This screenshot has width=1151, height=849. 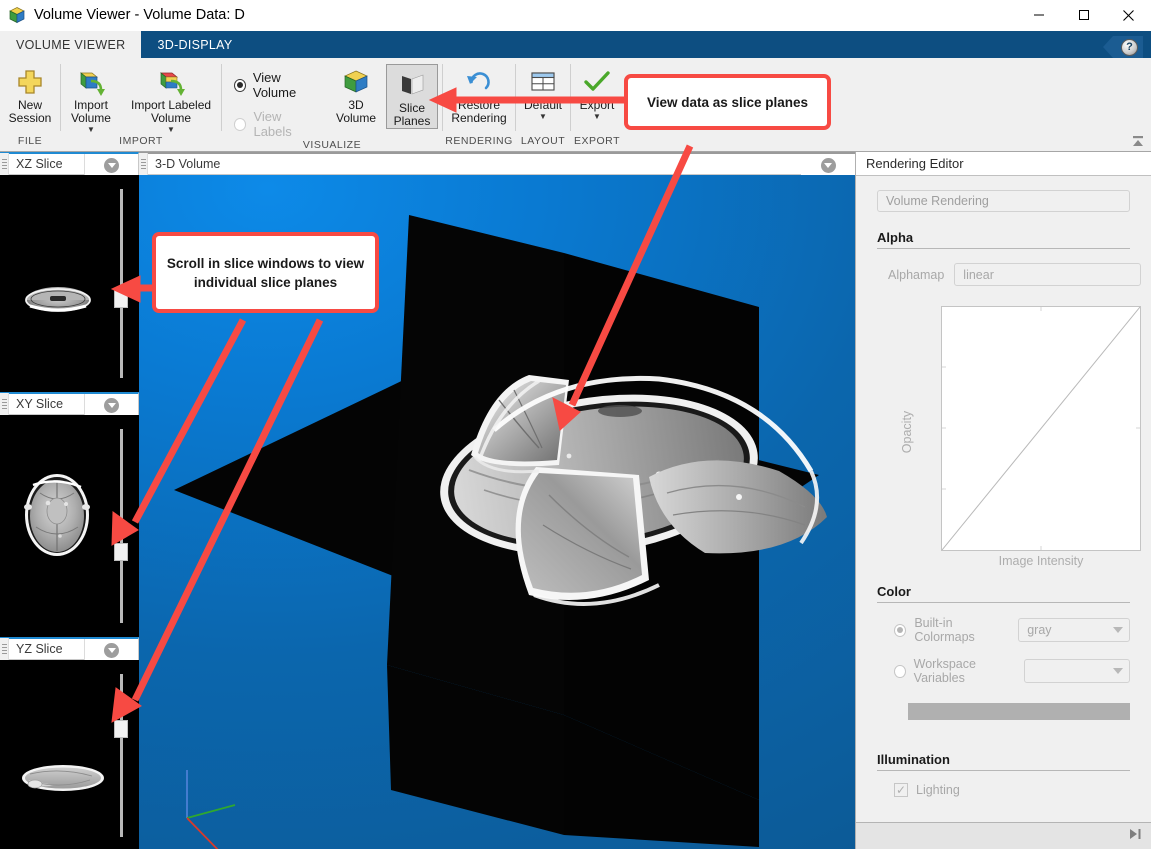 I want to click on builtin-colormap-value: gray, so click(x=1039, y=630).